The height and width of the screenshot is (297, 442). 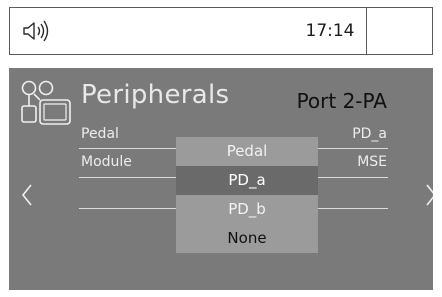 What do you see at coordinates (353, 208) in the screenshot?
I see `row3-line-right` at bounding box center [353, 208].